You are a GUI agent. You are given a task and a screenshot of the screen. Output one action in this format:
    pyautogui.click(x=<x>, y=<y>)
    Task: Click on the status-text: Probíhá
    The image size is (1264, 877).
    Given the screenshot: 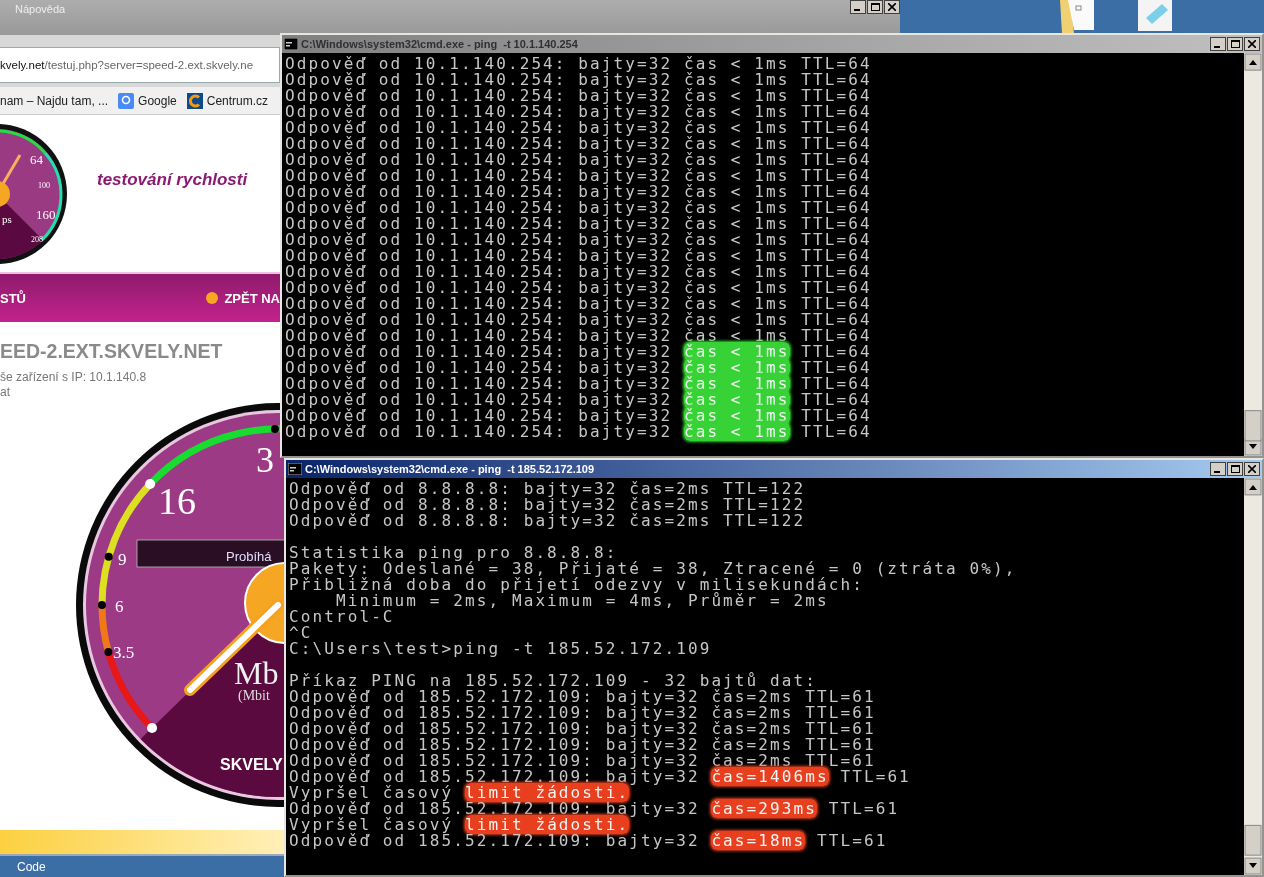 What is the action you would take?
    pyautogui.click(x=249, y=556)
    